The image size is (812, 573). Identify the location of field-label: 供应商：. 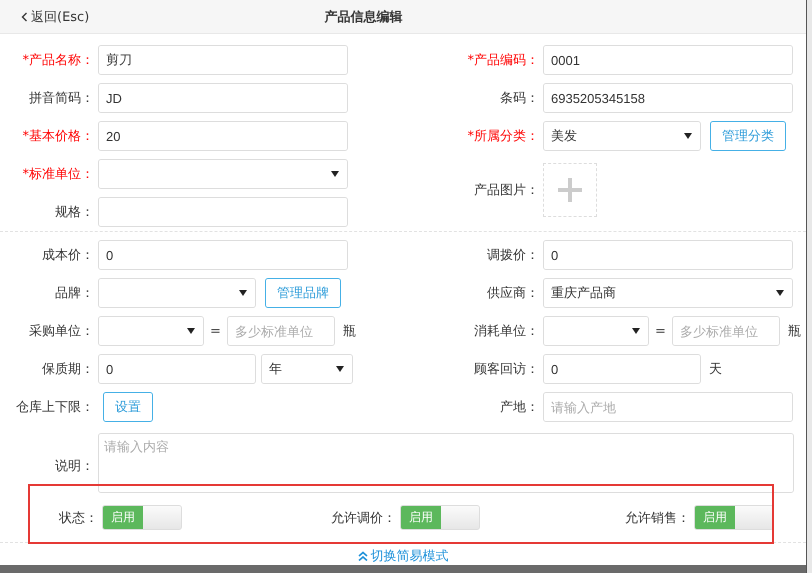
(513, 293).